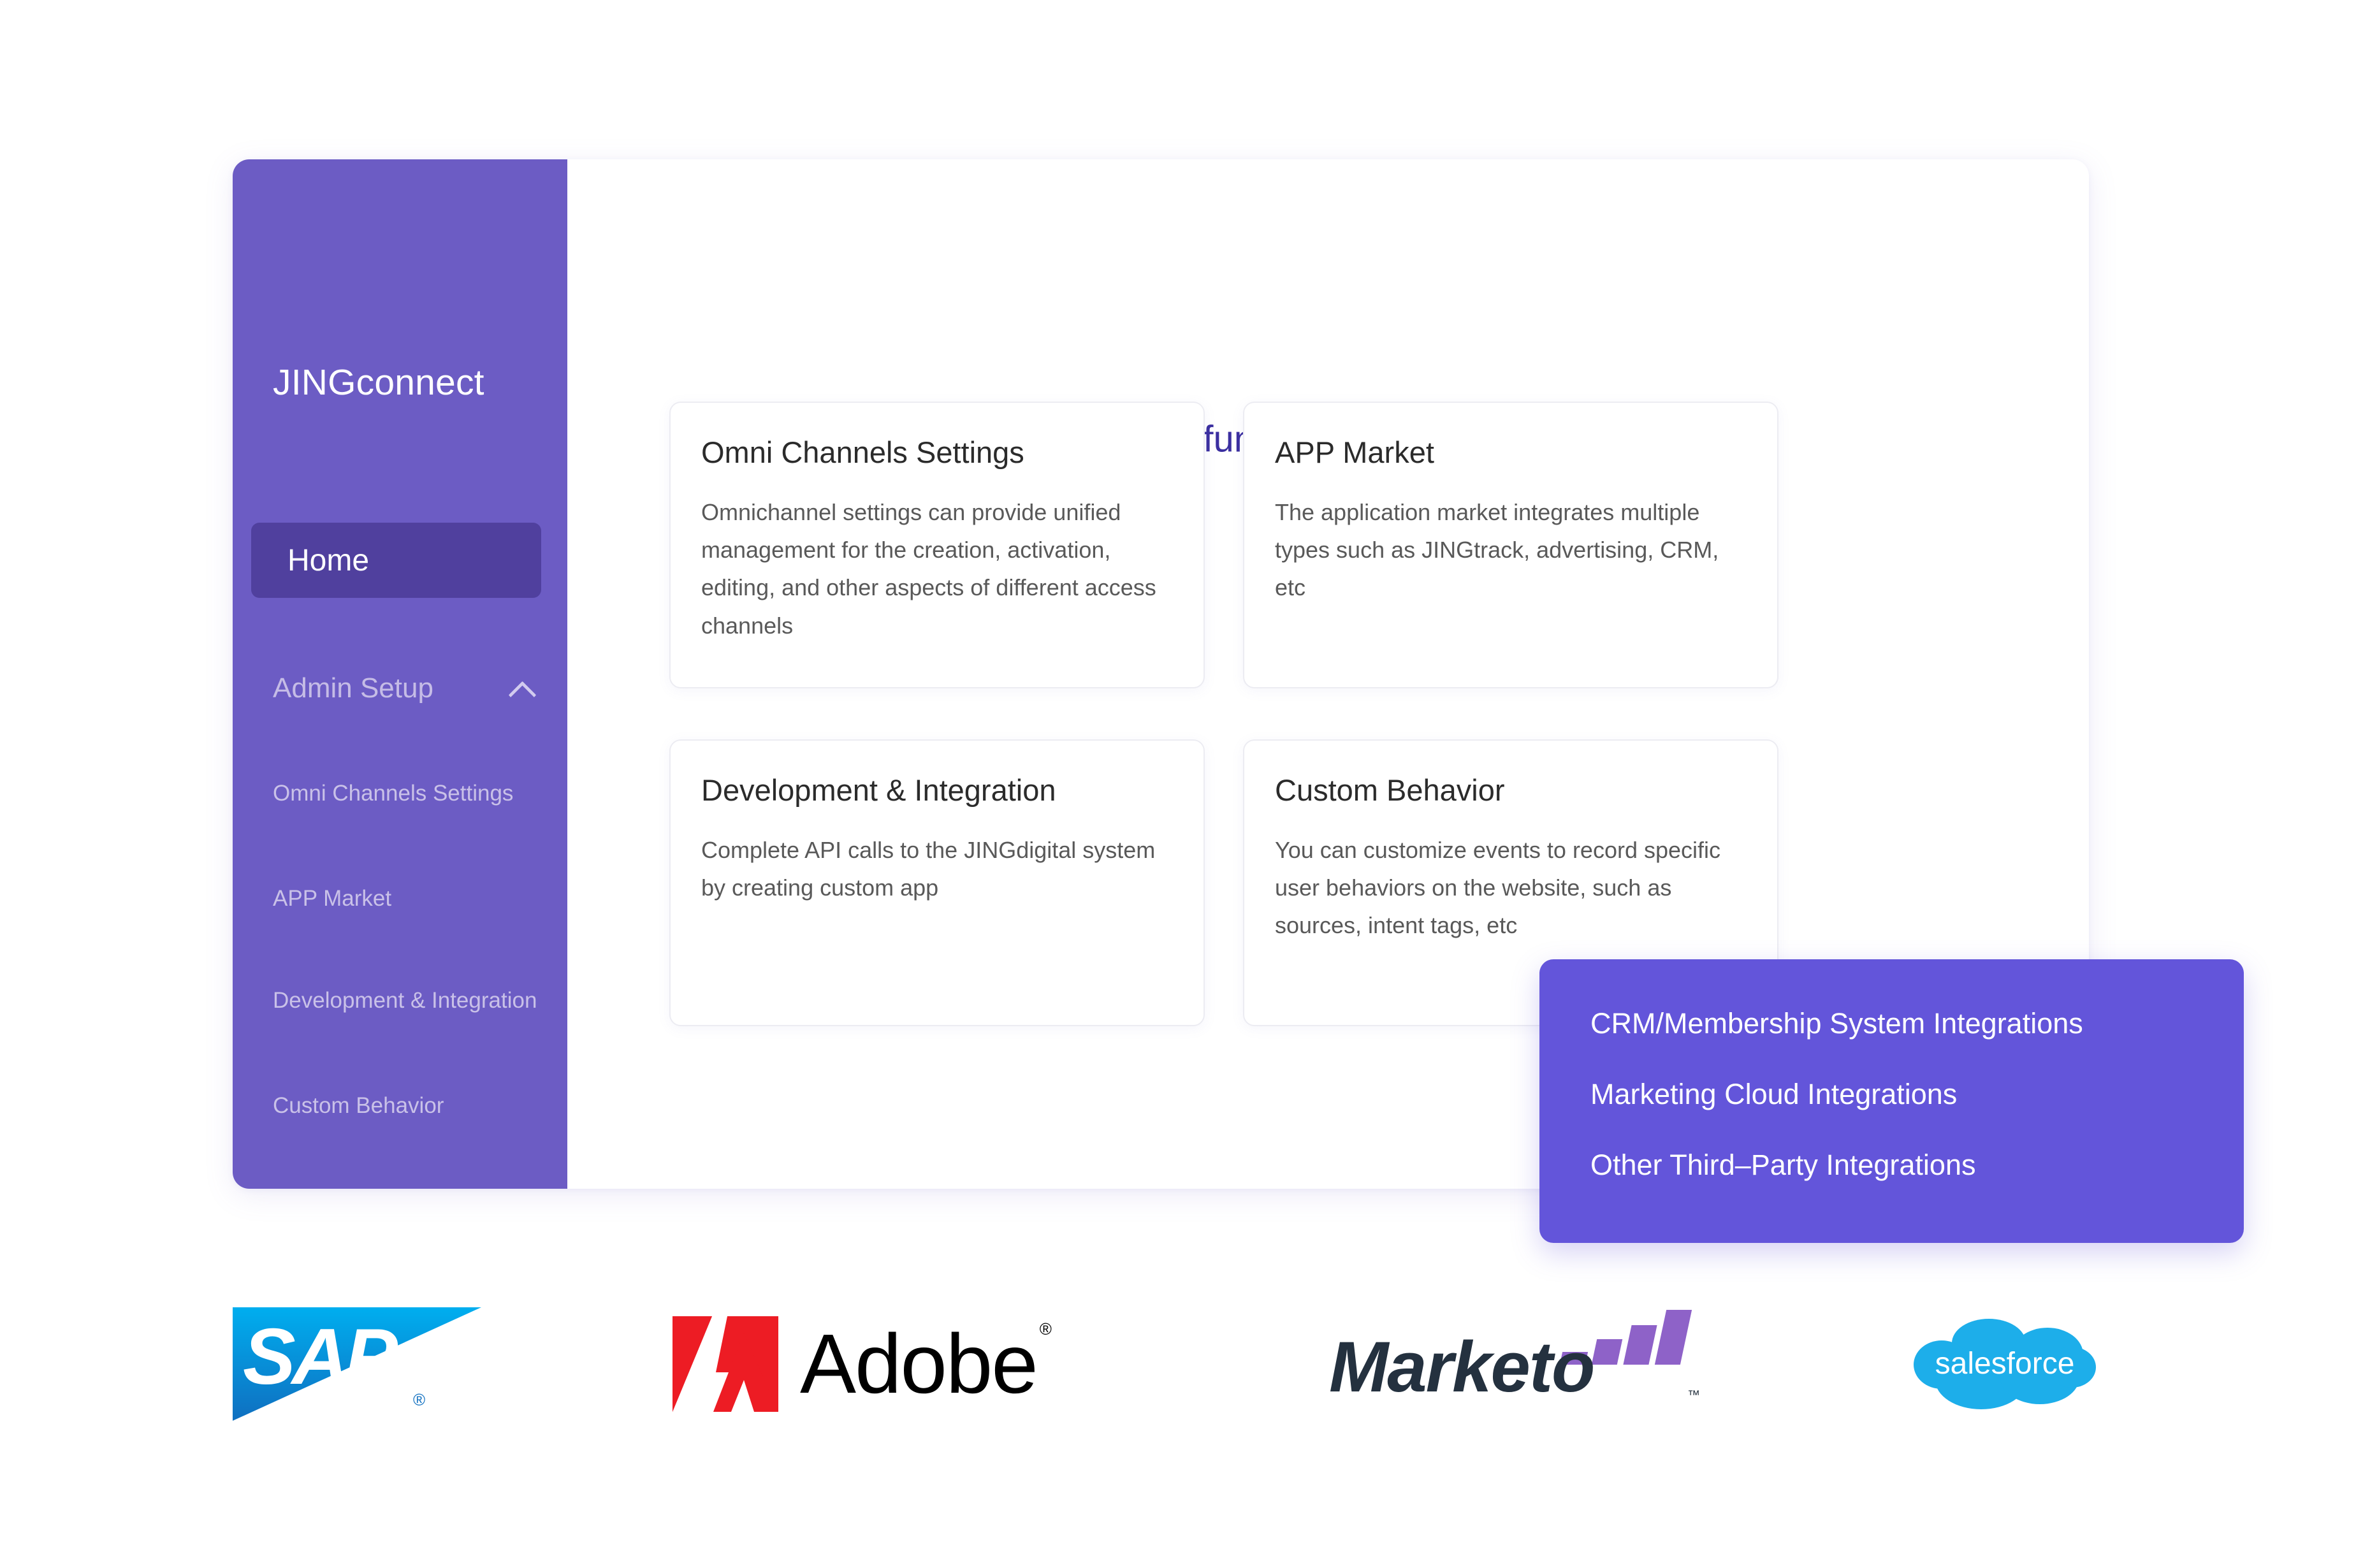  I want to click on adobe-logo-row: Adobe ®, so click(863, 1364).